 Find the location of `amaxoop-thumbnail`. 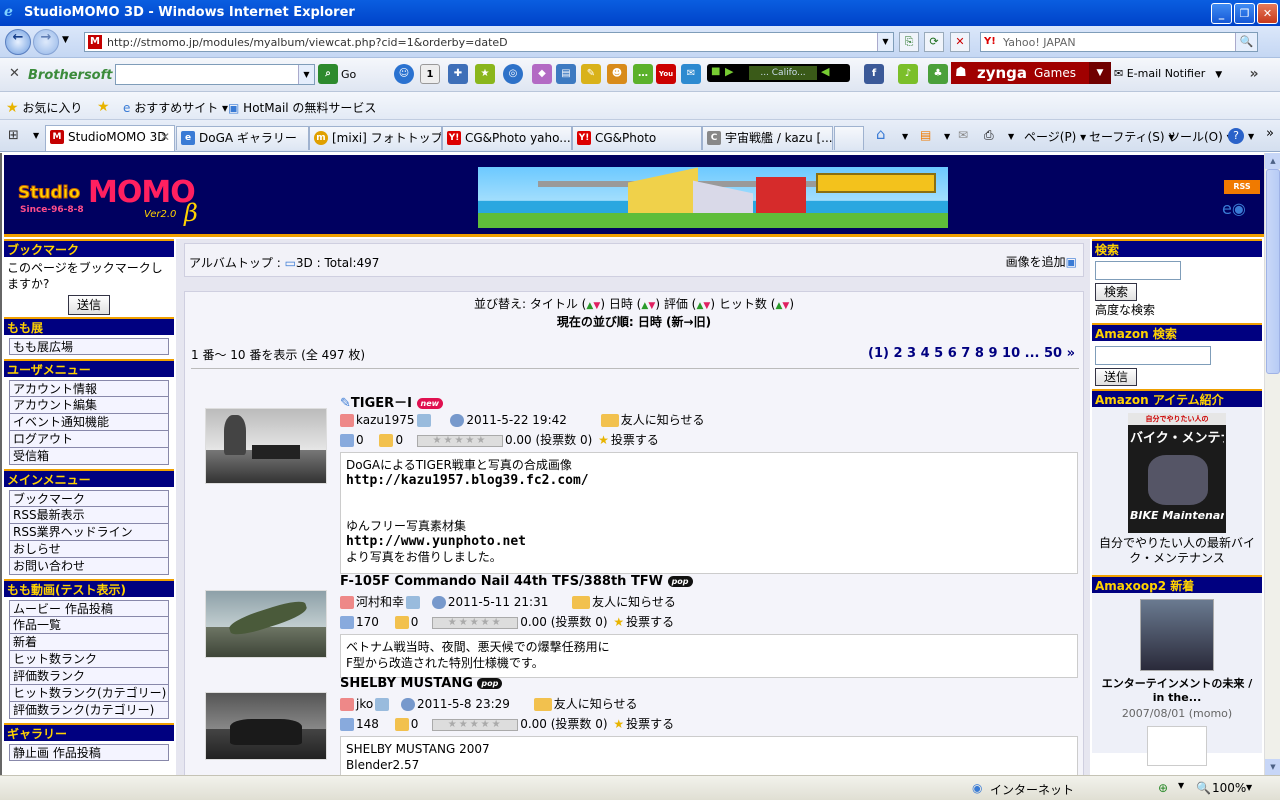

amaxoop-thumbnail is located at coordinates (1177, 635).